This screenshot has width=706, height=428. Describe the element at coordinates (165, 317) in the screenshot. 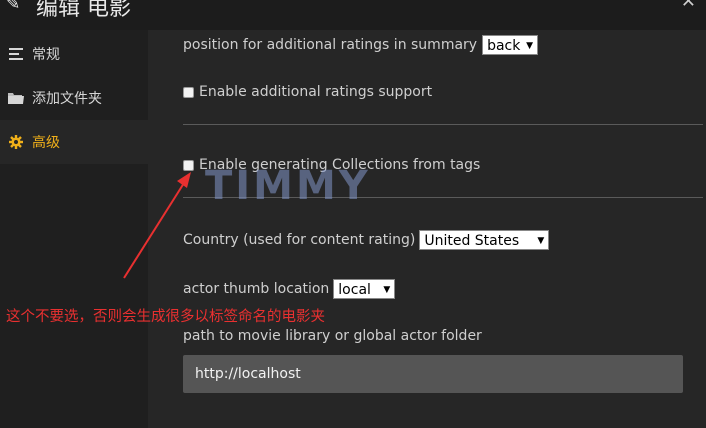

I see `annotation-text: 这个不要选，否则会生成很多以标签命名的电影夹` at that location.